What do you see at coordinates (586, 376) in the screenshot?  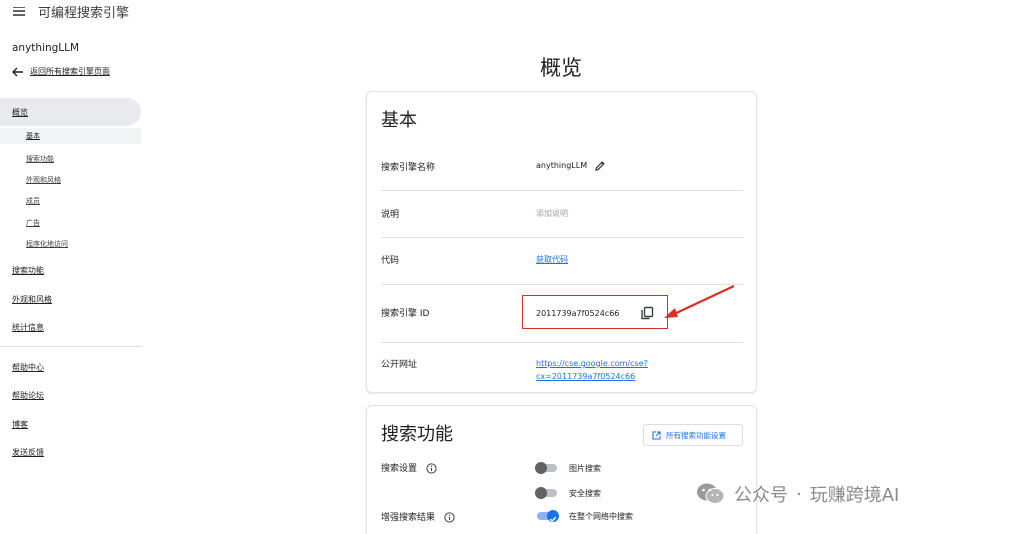 I see `public-url-line2: cx=2011739a7f0524c66` at bounding box center [586, 376].